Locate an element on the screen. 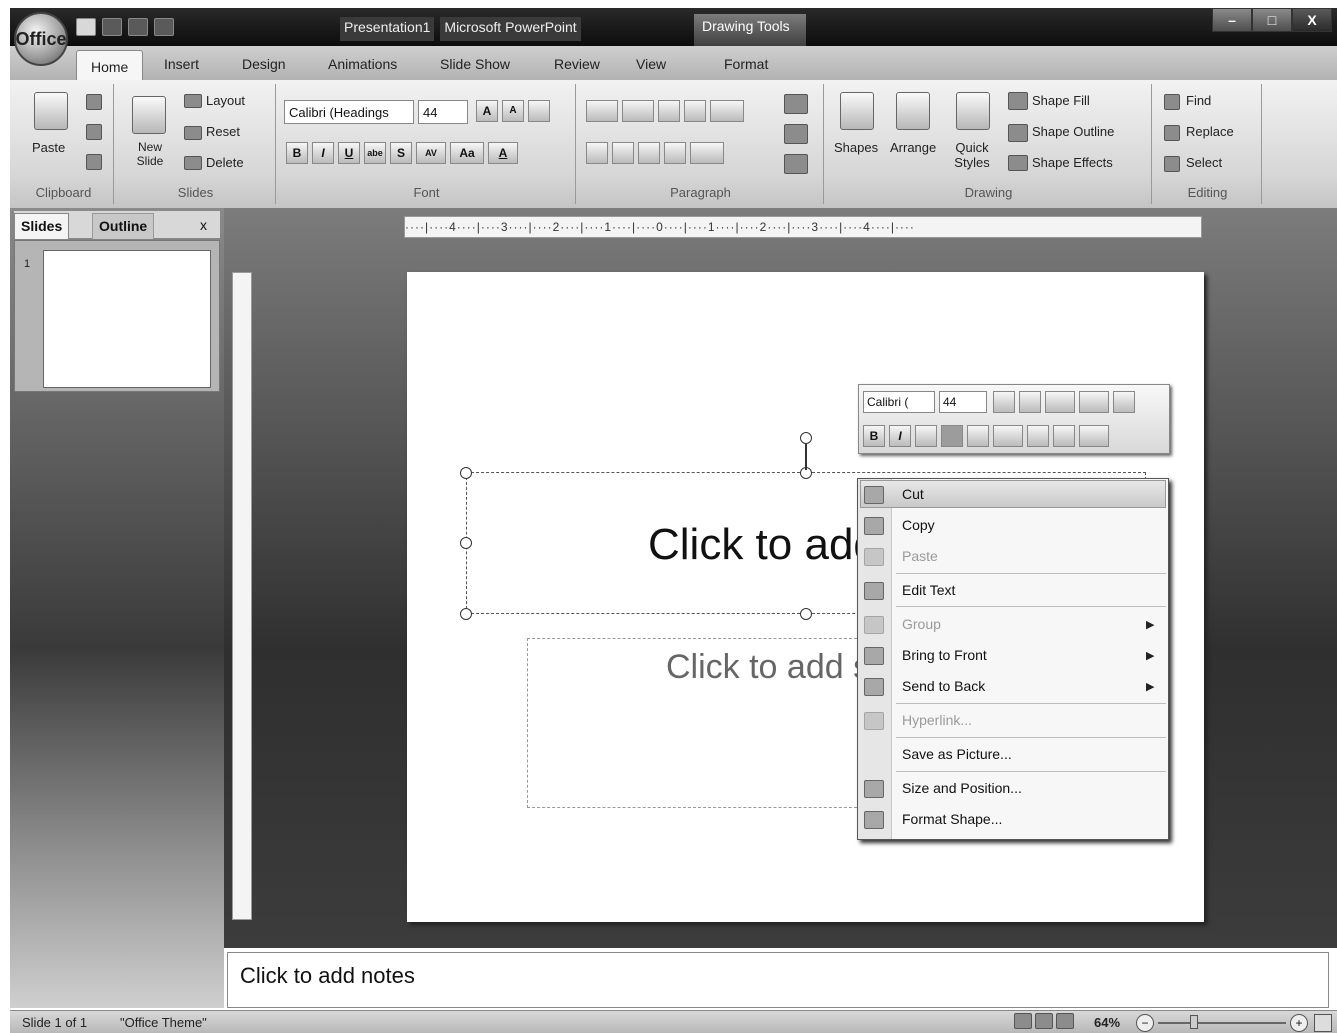  menu-item-bring-to-front: Bring to Front is located at coordinates (944, 655).